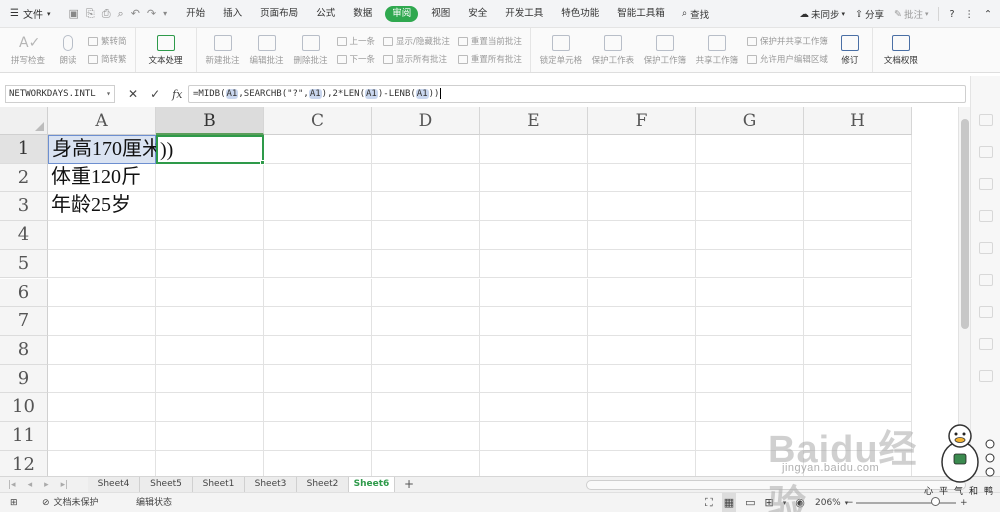 The image size is (1000, 512). Describe the element at coordinates (426, 463) in the screenshot. I see `cell-d12` at that location.